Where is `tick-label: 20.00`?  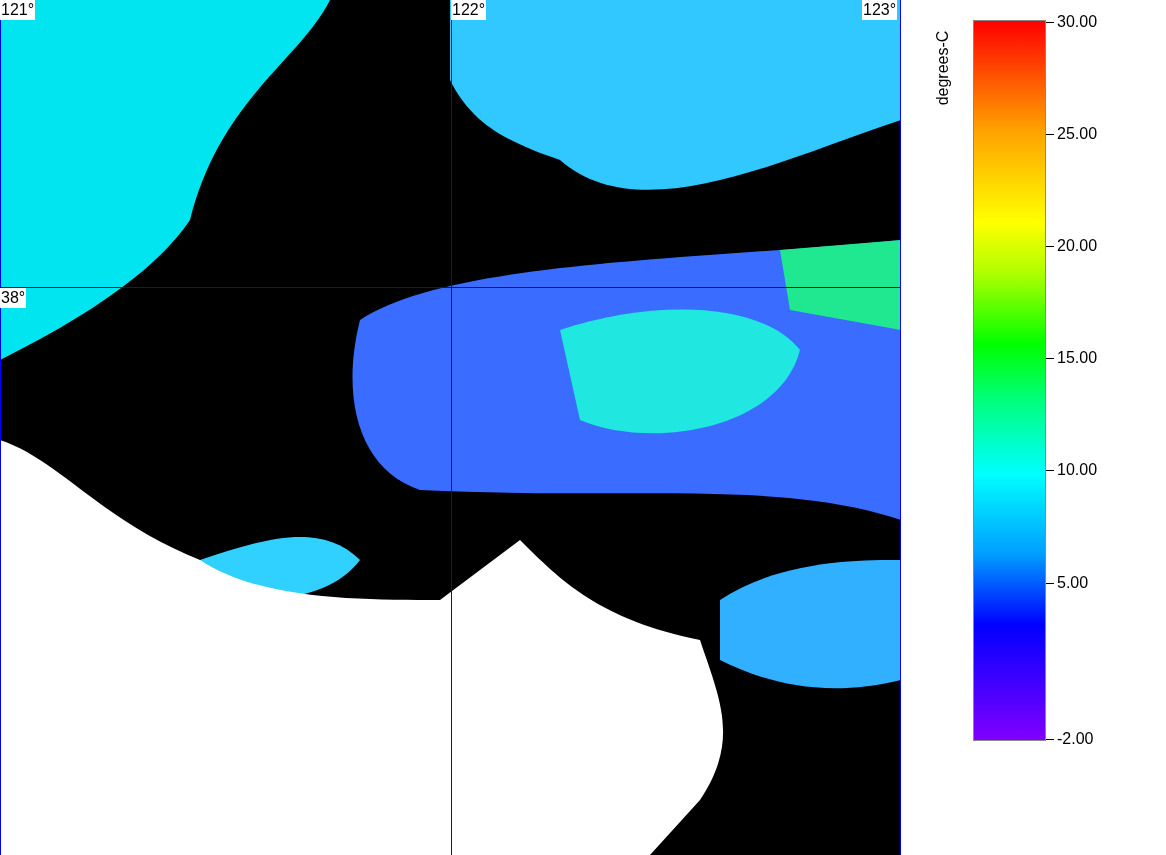
tick-label: 20.00 is located at coordinates (1077, 246).